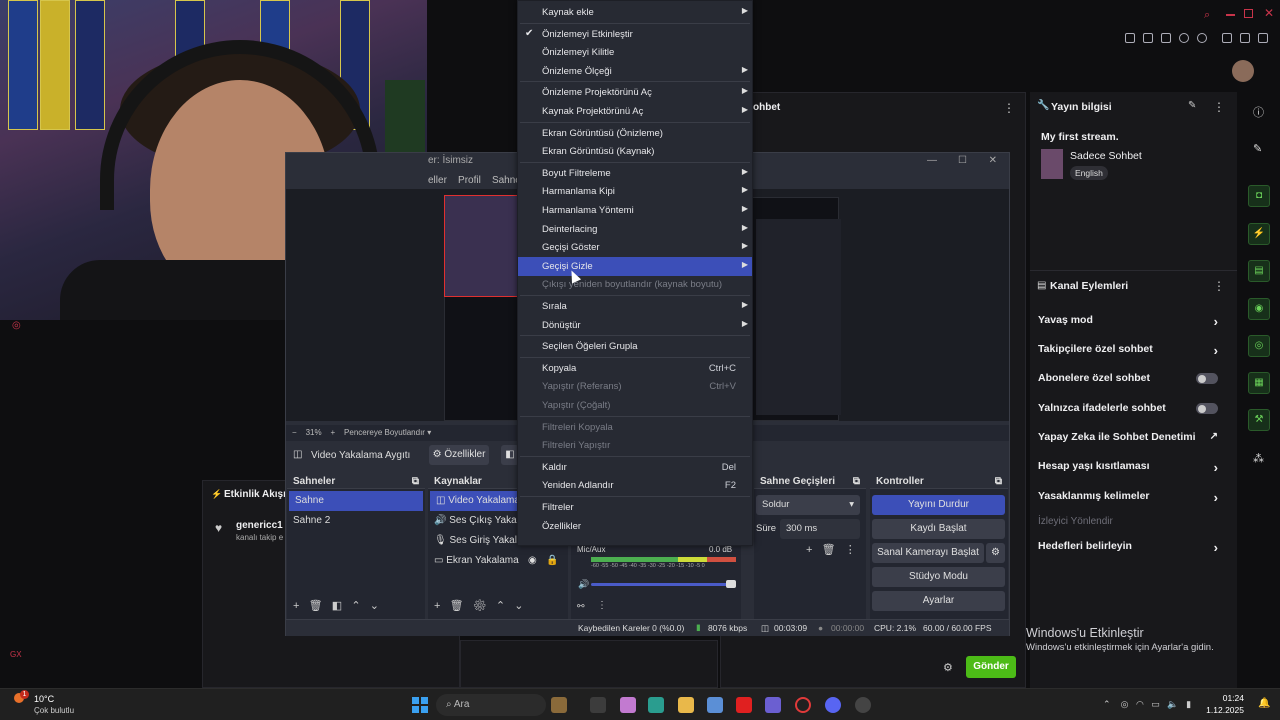  I want to click on widget-icon, so click(559, 705).